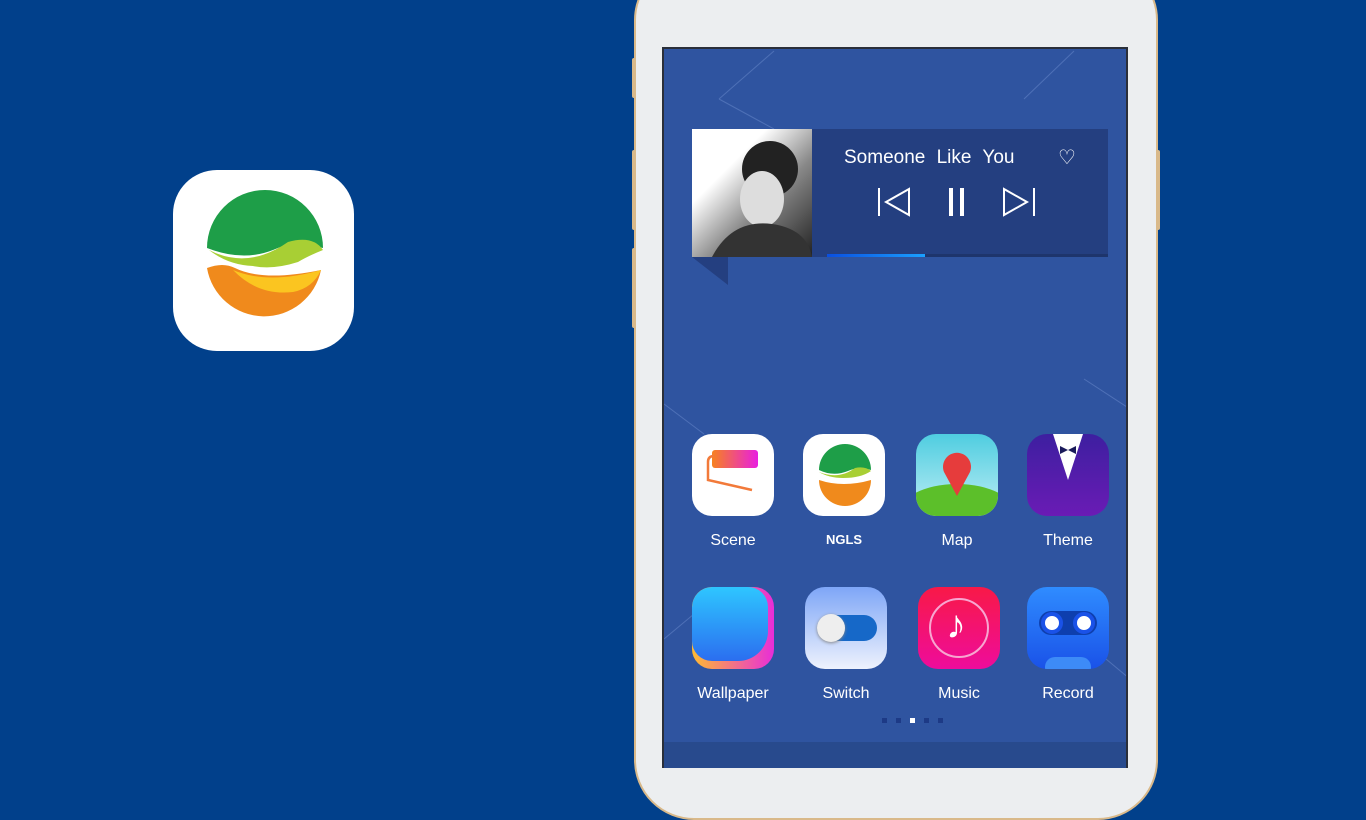 This screenshot has height=820, width=1366. I want to click on app-ngls: NGLS, so click(844, 490).